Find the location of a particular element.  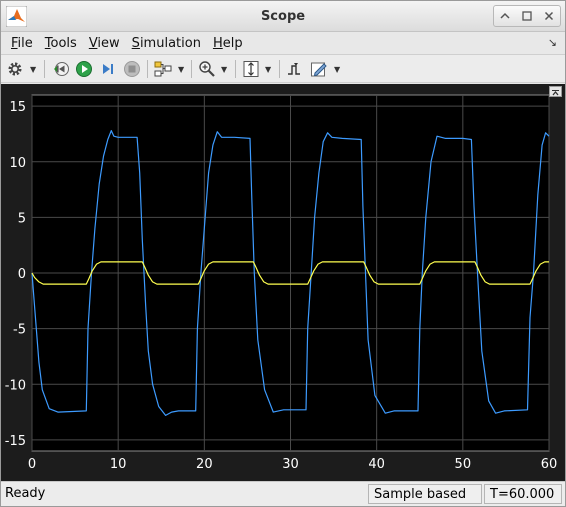

trigger-icon is located at coordinates (294, 69).